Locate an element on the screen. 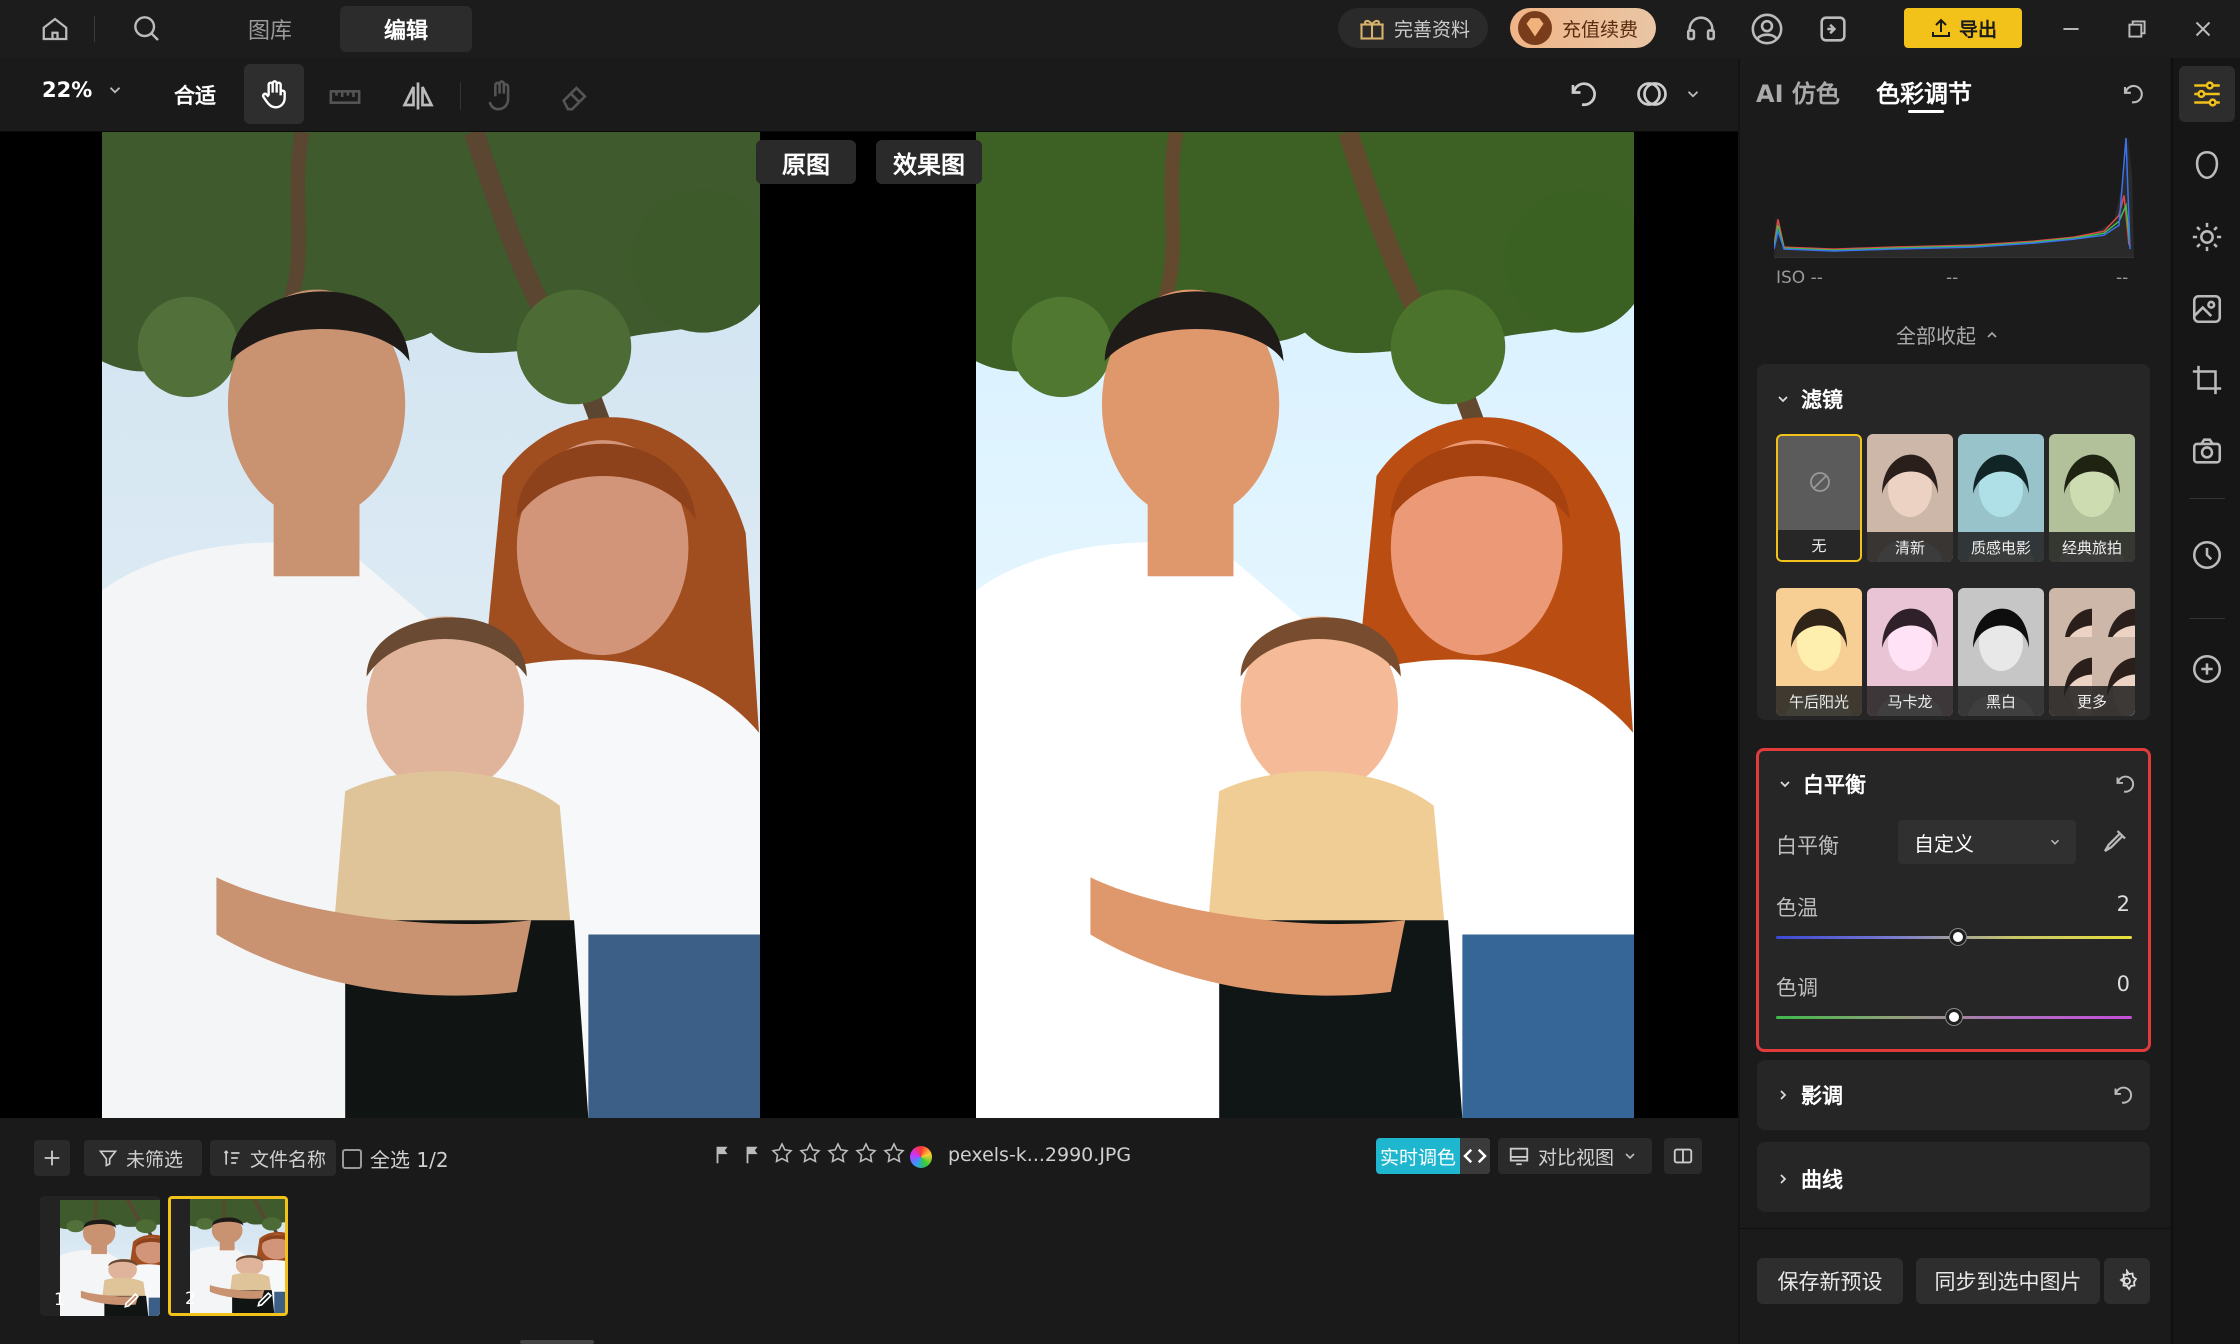 The image size is (2240, 1344). curves-title: 曲线 is located at coordinates (1822, 1180).